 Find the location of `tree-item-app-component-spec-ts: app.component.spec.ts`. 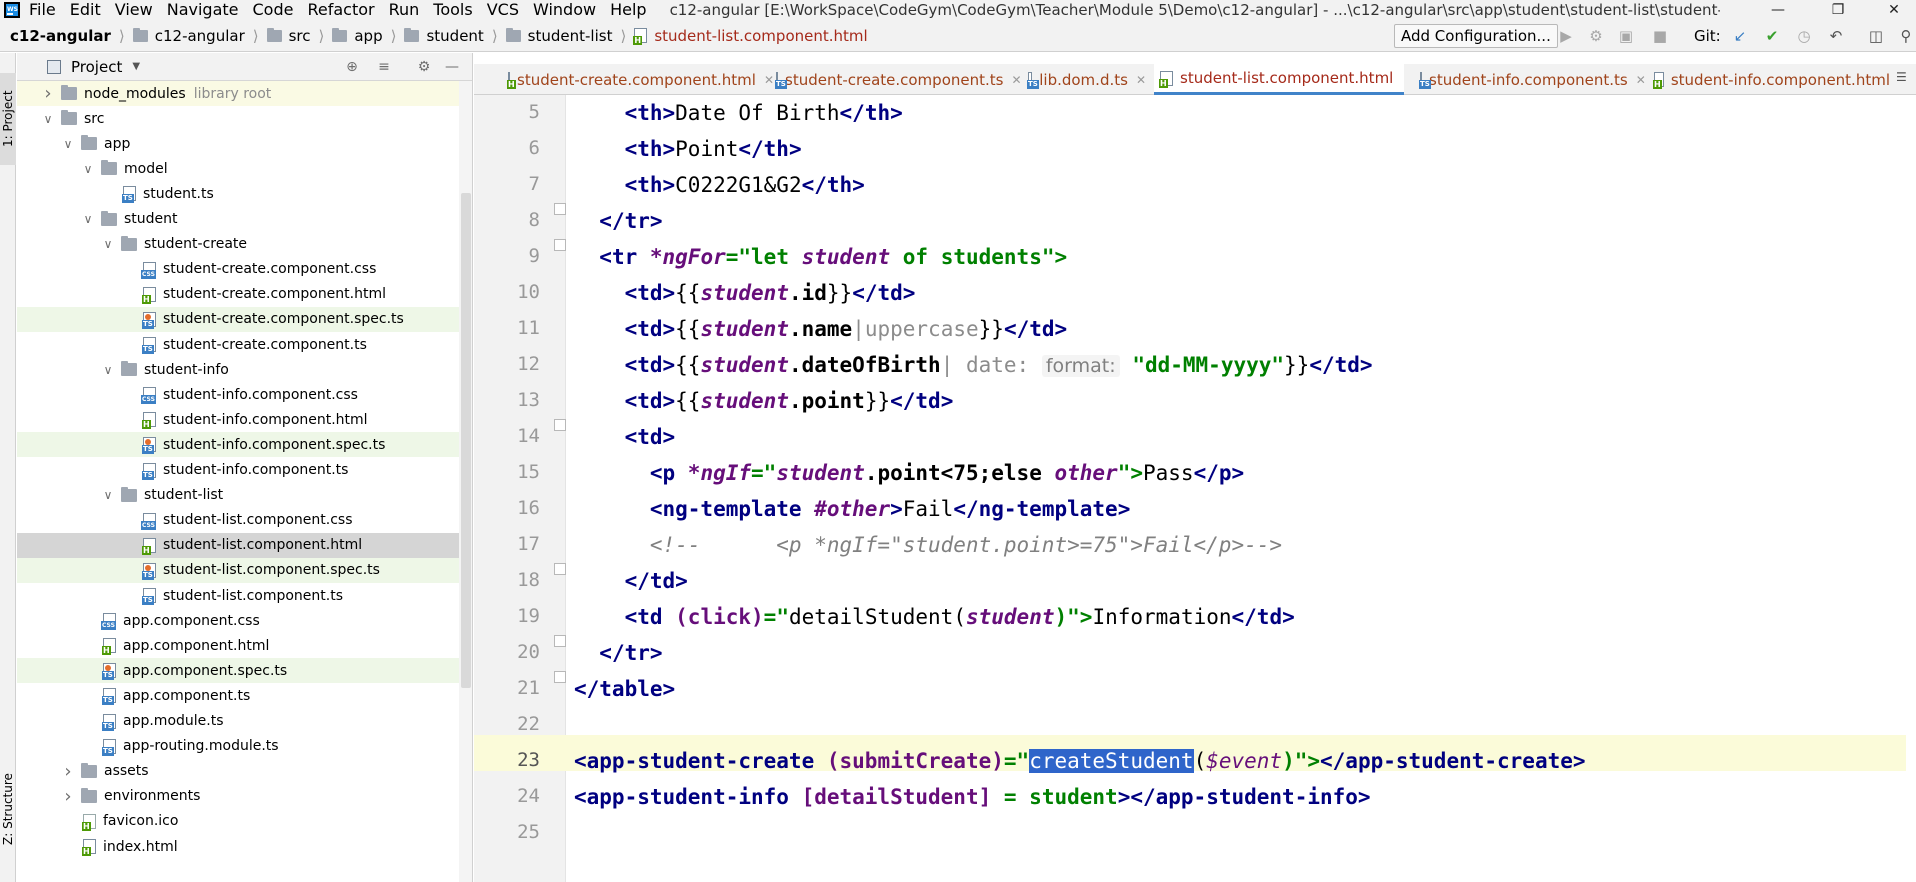

tree-item-app-component-spec-ts: app.component.spec.ts is located at coordinates (244, 671).